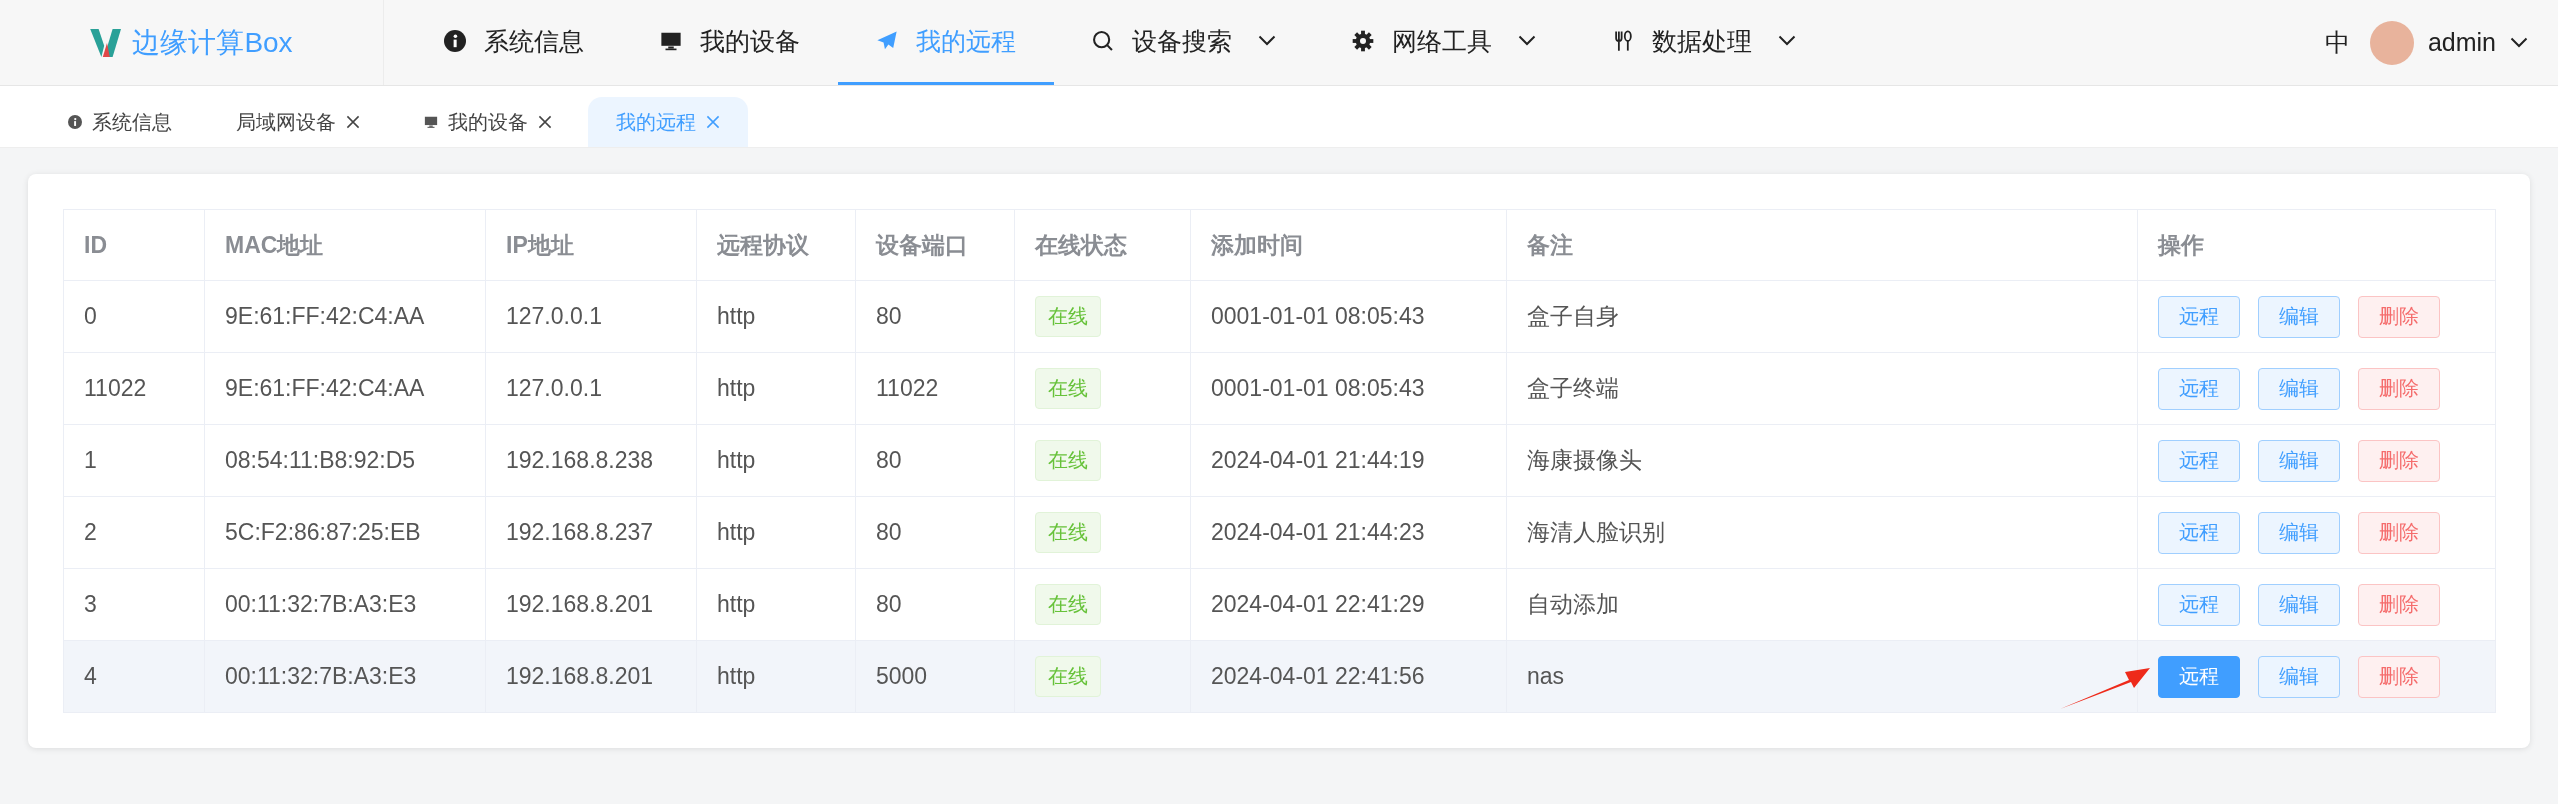 The image size is (2558, 804). I want to click on search-icon, so click(1103, 41).